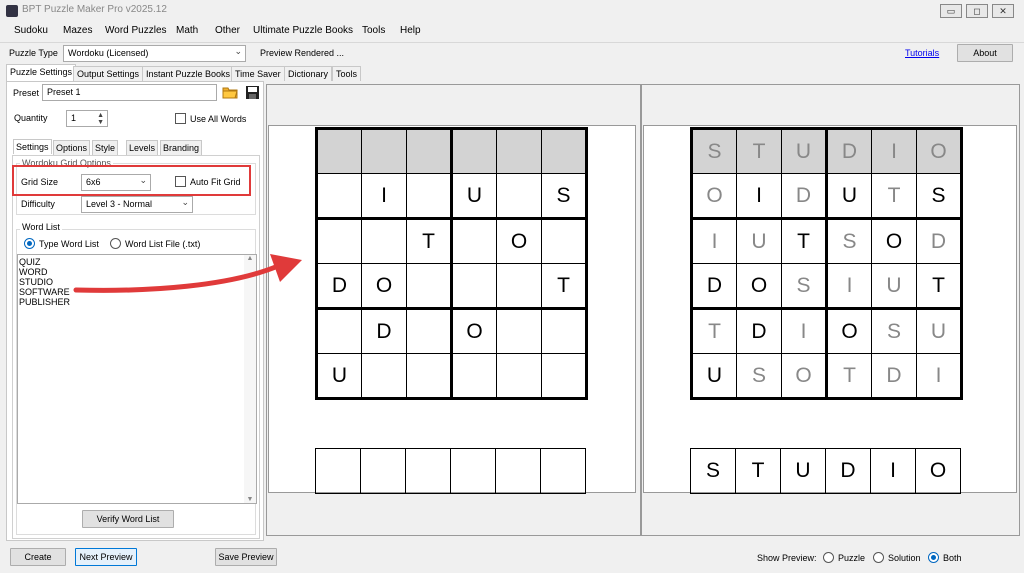 Image resolution: width=1024 pixels, height=573 pixels. Describe the element at coordinates (188, 73) in the screenshot. I see `tab-instant-puzzle-books: Instant Puzzle Books` at that location.